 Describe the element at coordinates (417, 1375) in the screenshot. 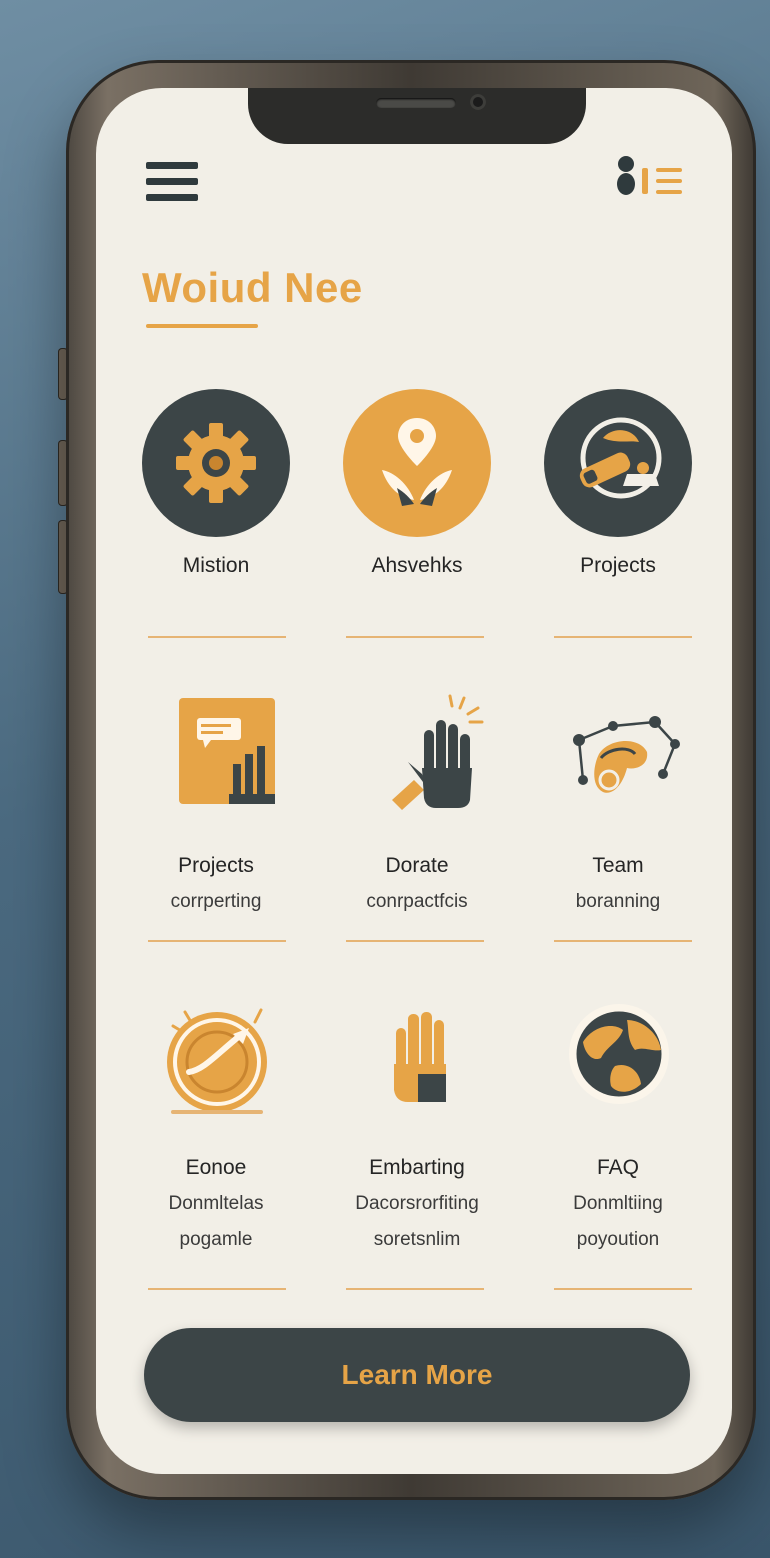

I see `learn-more-button: Learn More` at that location.